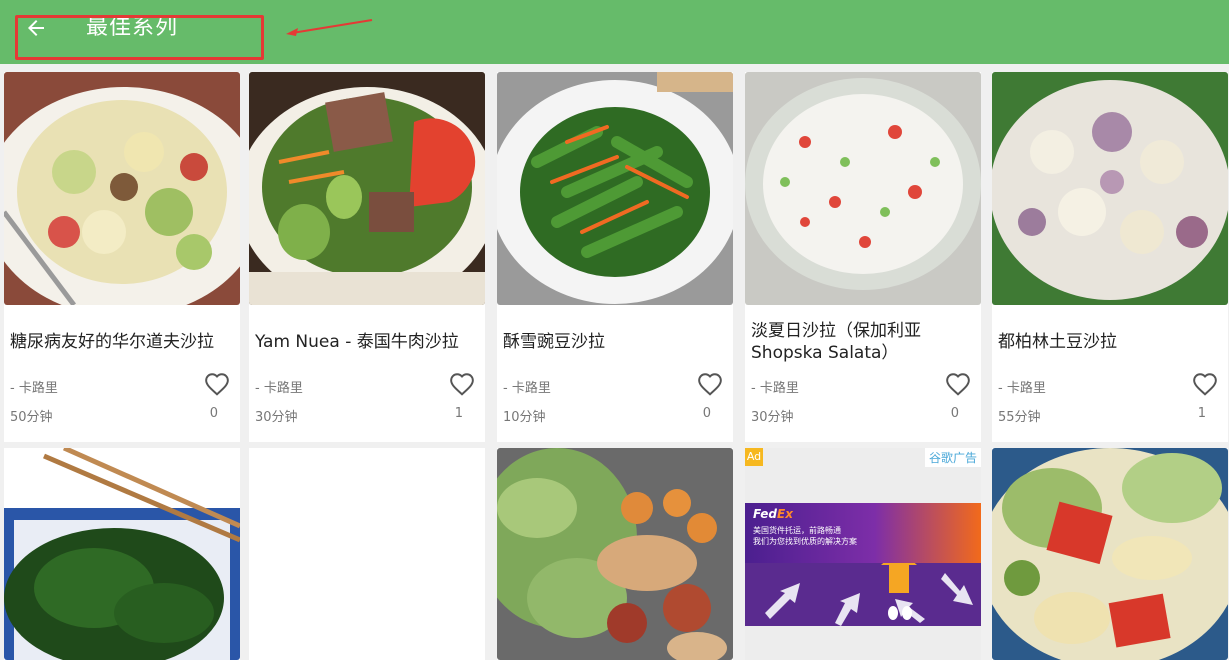  Describe the element at coordinates (836, 342) in the screenshot. I see `recipe-name: 淡夏日沙拉（保加利亚 Shopska Salata）` at that location.